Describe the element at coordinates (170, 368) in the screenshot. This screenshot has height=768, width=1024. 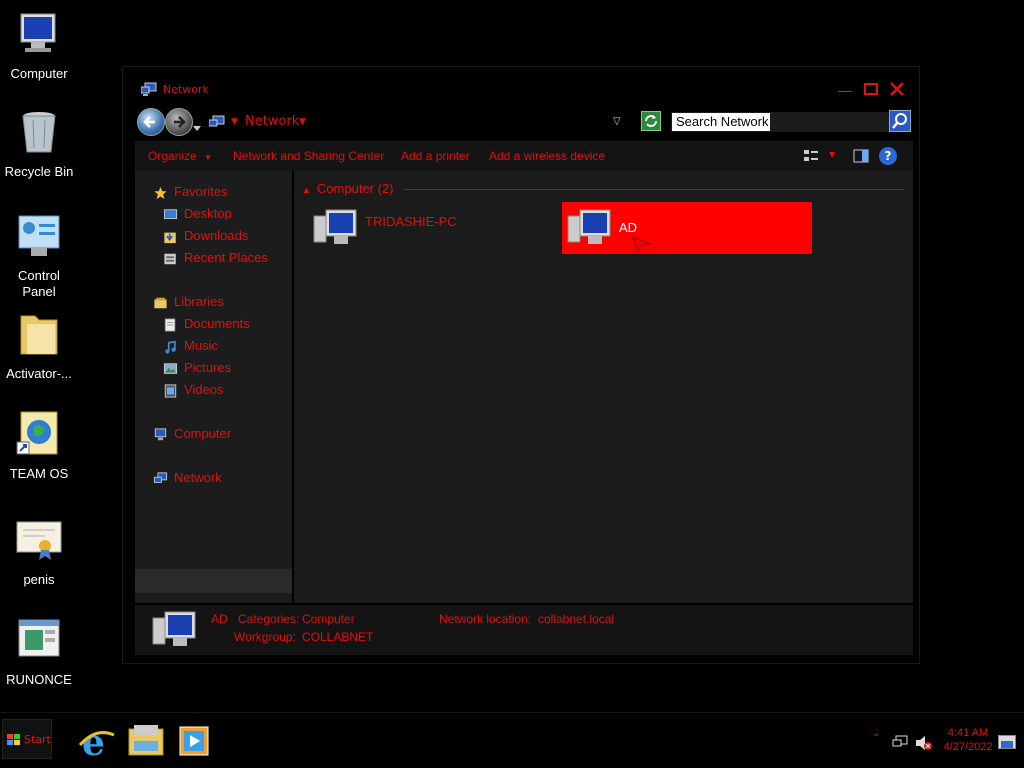
I see `pictures-icon` at that location.